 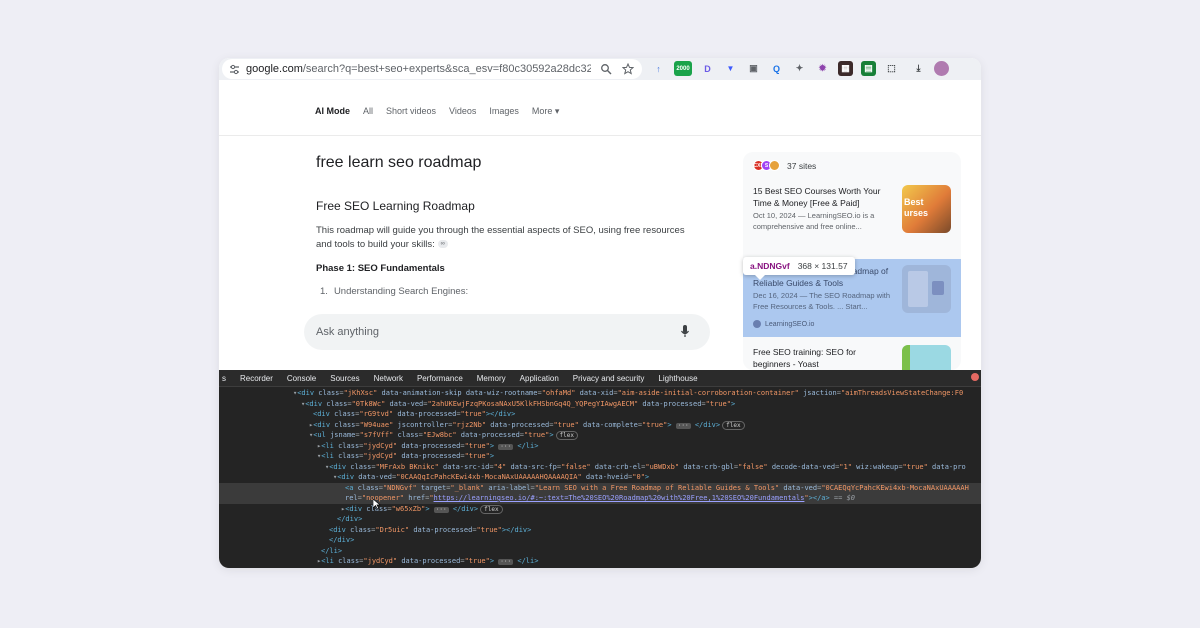 I want to click on answer-title: Free SEO Learning Roadmap, so click(x=395, y=206).